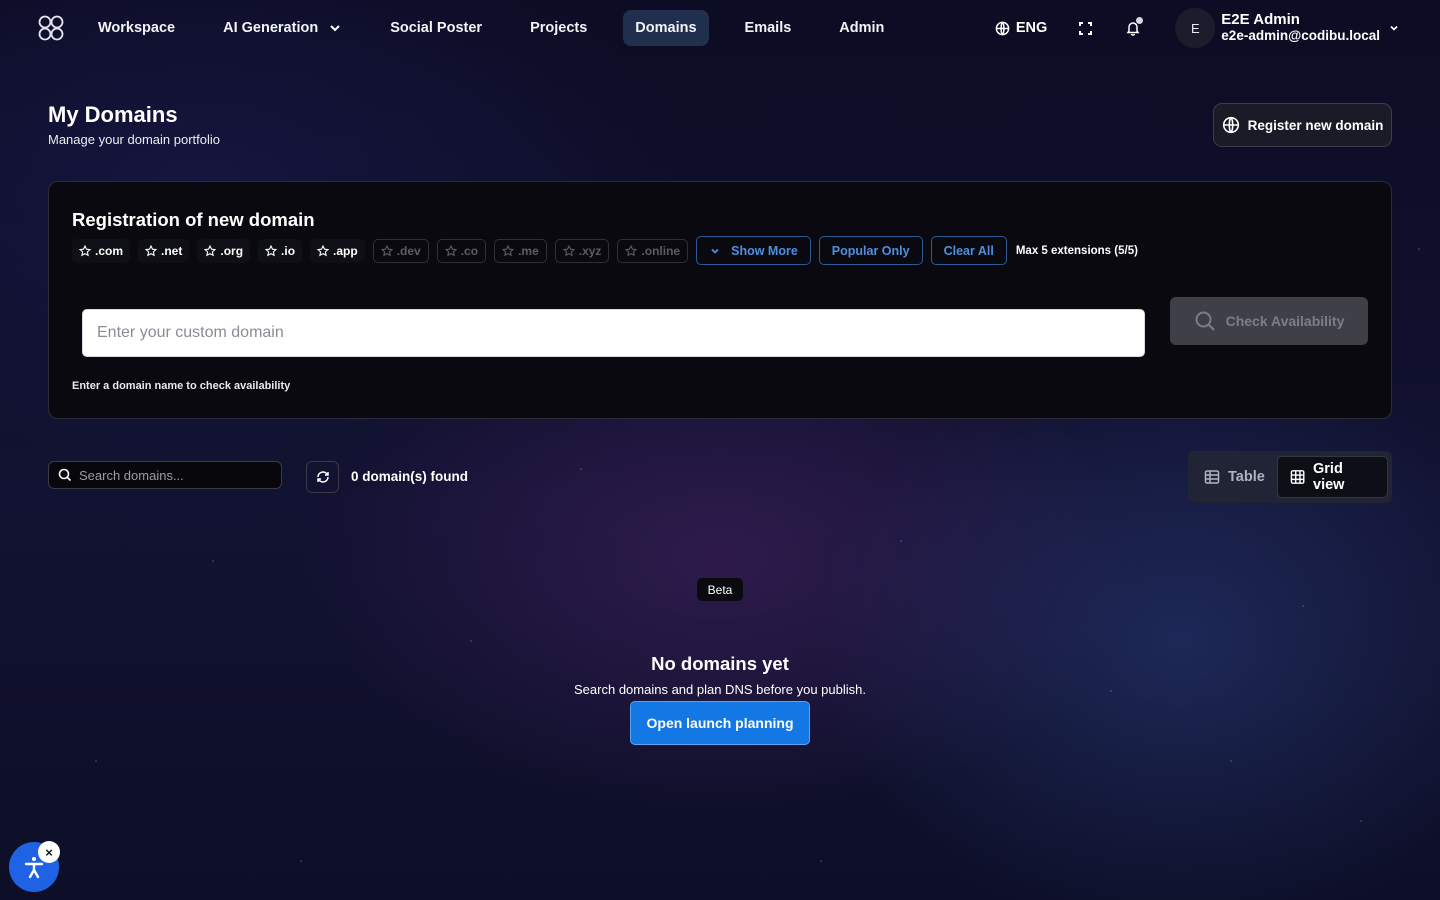 The image size is (1440, 900). What do you see at coordinates (113, 114) in the screenshot?
I see `page-title: My Domains` at bounding box center [113, 114].